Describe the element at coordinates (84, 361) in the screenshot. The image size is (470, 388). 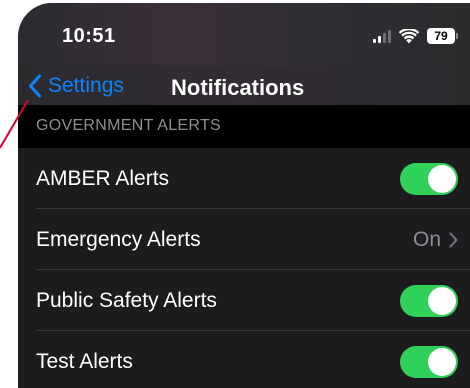
I see `row-label: Test Alerts` at that location.